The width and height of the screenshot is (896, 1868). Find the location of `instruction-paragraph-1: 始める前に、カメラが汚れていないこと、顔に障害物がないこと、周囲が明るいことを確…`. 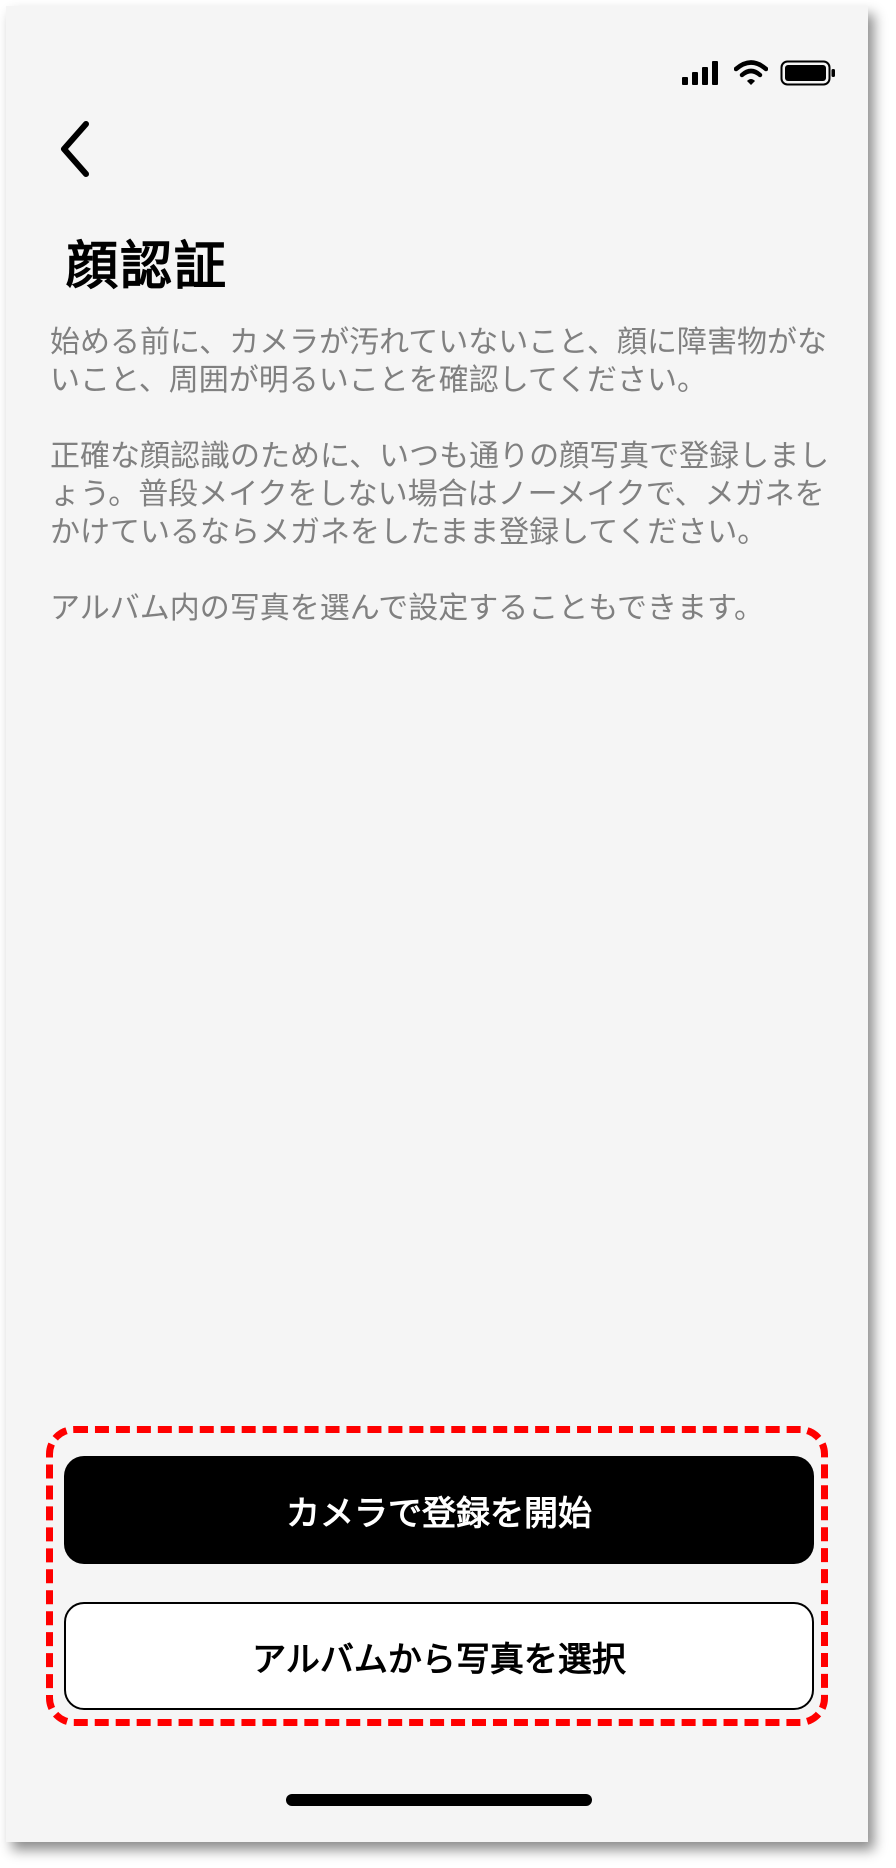

instruction-paragraph-1: 始める前に、カメラが汚れていないこと、顔に障害物がないこと、周囲が明るいことを確… is located at coordinates (438, 361).